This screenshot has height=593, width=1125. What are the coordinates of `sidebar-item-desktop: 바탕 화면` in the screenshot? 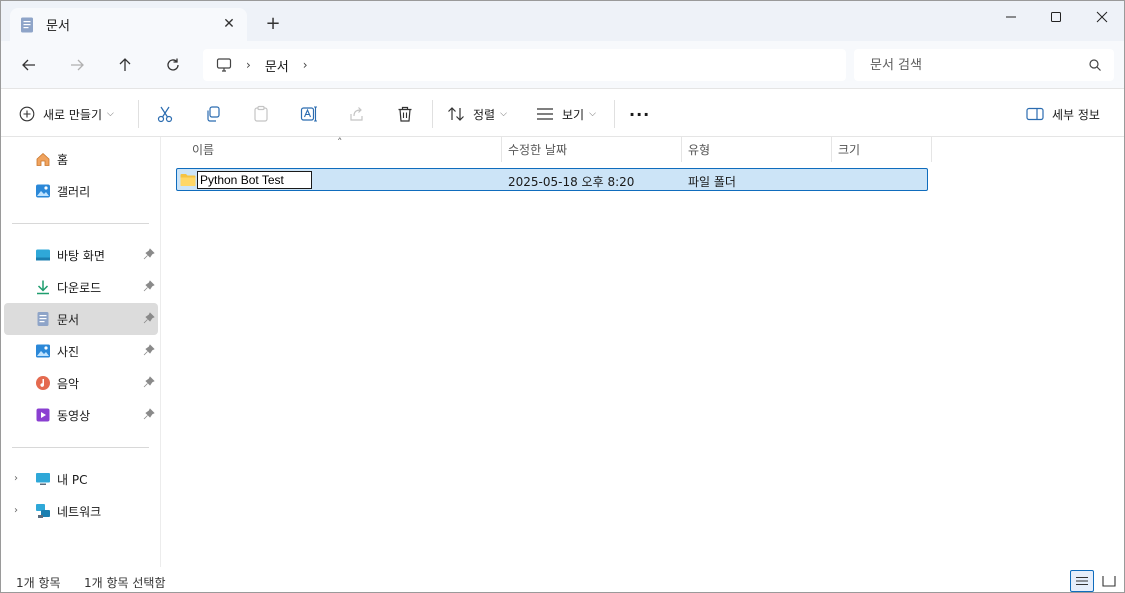 It's located at (81, 255).